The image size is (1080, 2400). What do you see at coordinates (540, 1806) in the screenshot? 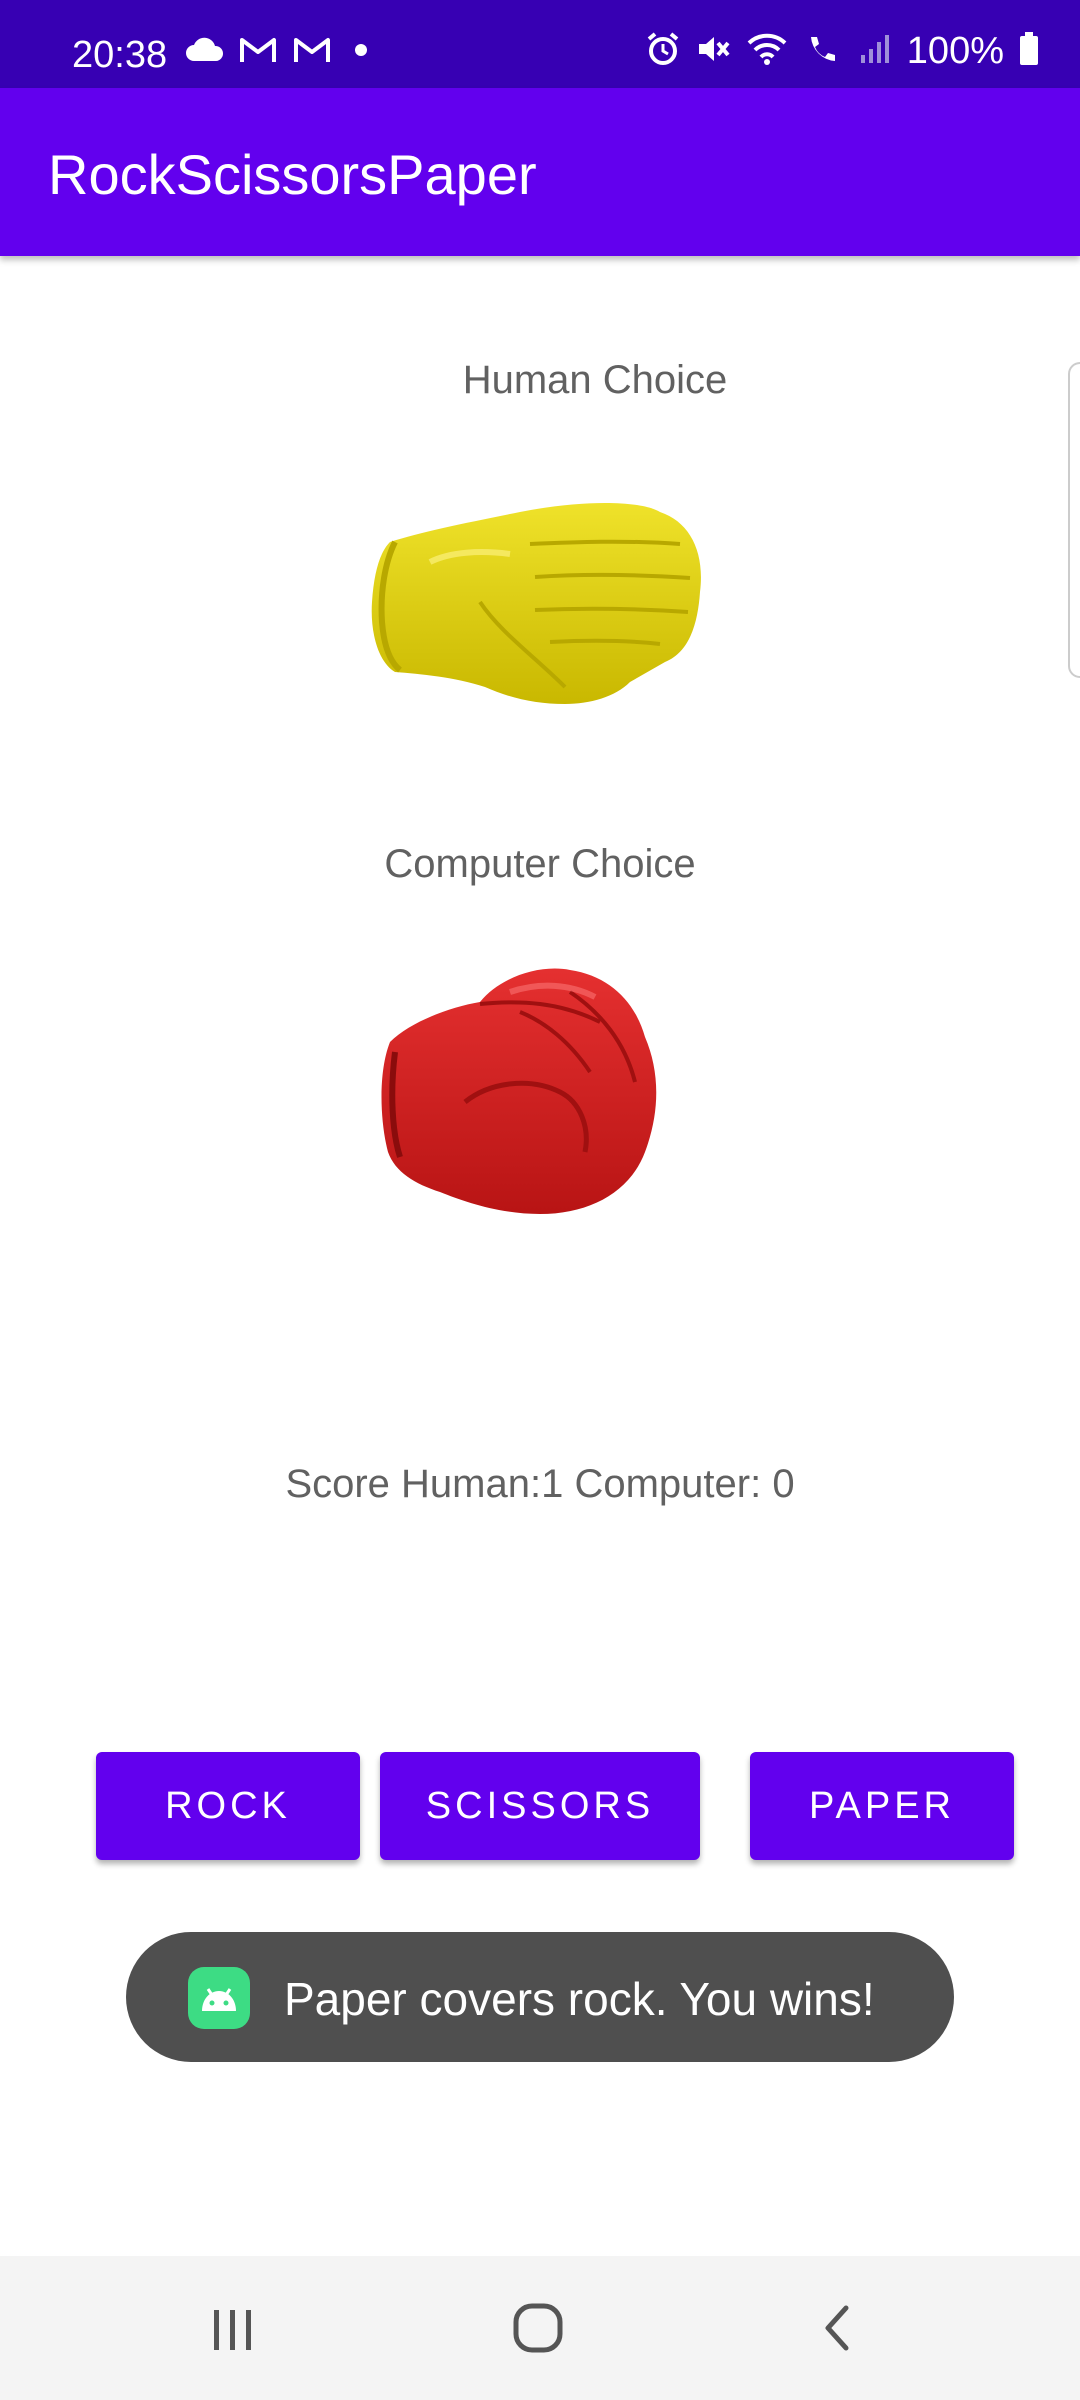
I see `scissors-button: SCISSORS` at bounding box center [540, 1806].